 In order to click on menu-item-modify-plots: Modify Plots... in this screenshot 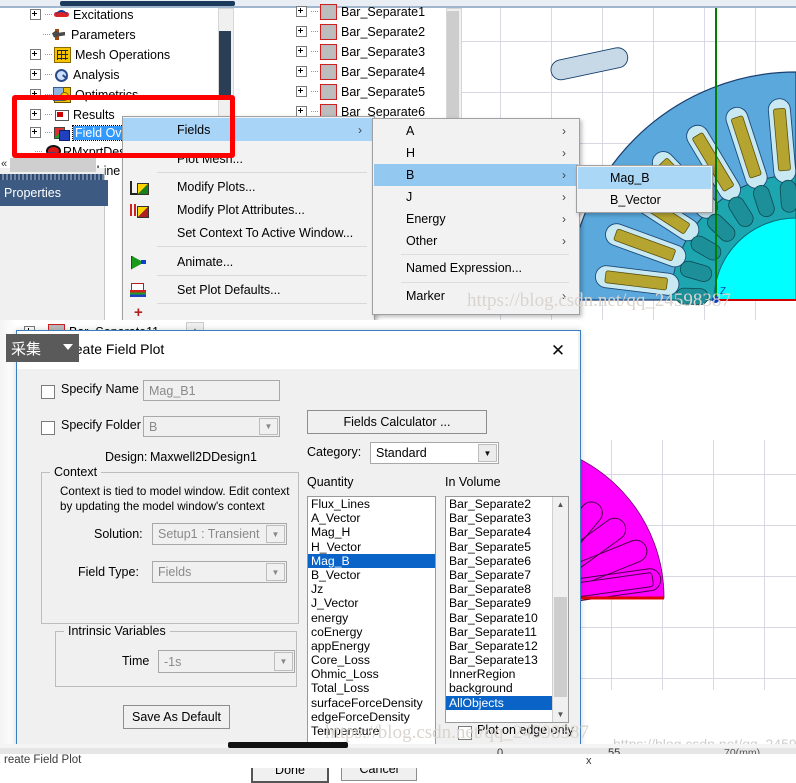, I will do `click(247, 186)`.